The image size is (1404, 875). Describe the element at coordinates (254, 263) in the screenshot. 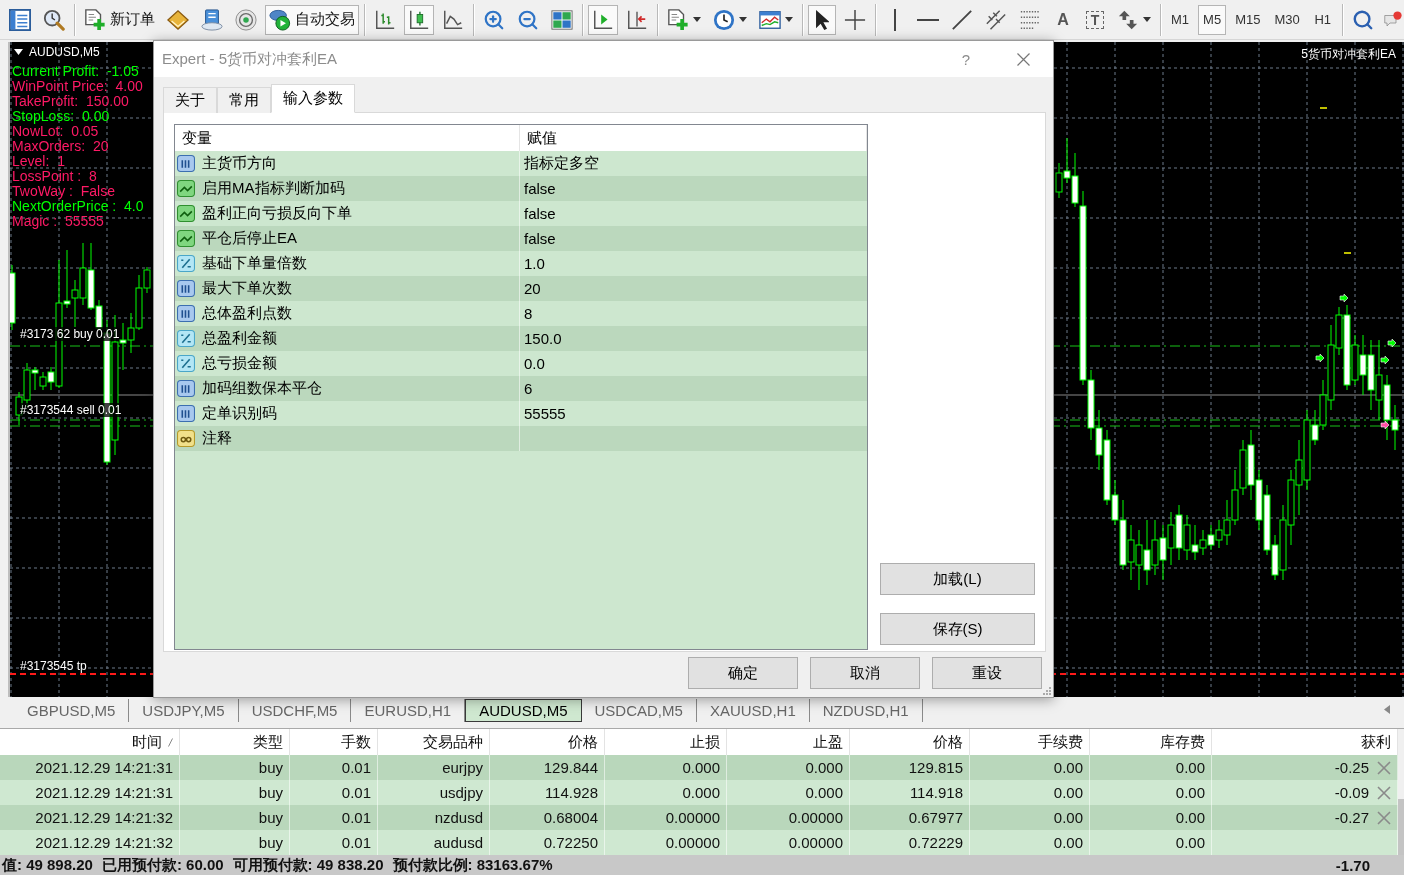

I see `param-name: 基础下单量倍数` at that location.